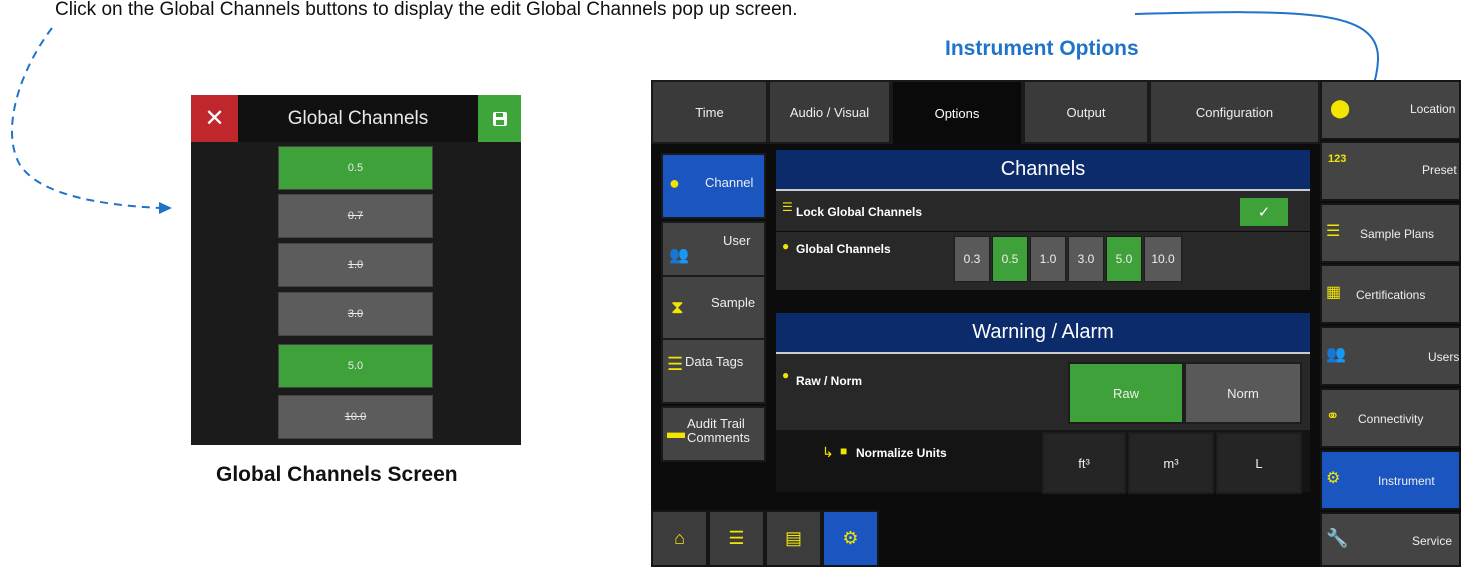 This screenshot has height=567, width=1461. I want to click on channel-button-10.0: 10.0, so click(1163, 259).